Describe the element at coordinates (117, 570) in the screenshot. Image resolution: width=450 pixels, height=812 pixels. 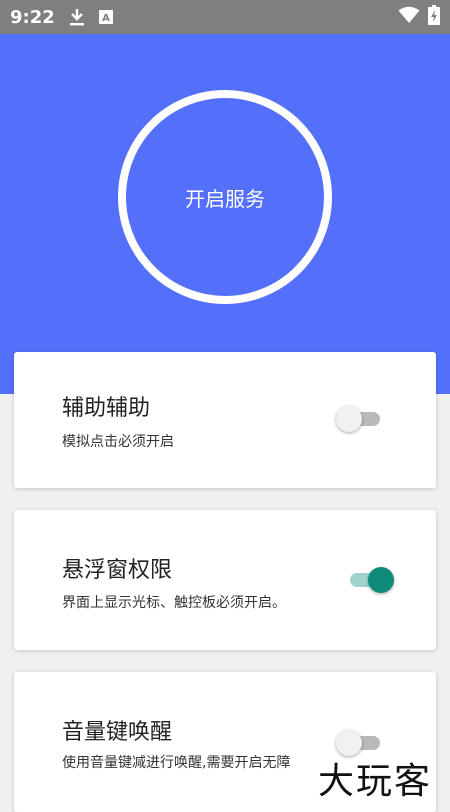
I see `setting-title: 悬浮窗权限` at that location.